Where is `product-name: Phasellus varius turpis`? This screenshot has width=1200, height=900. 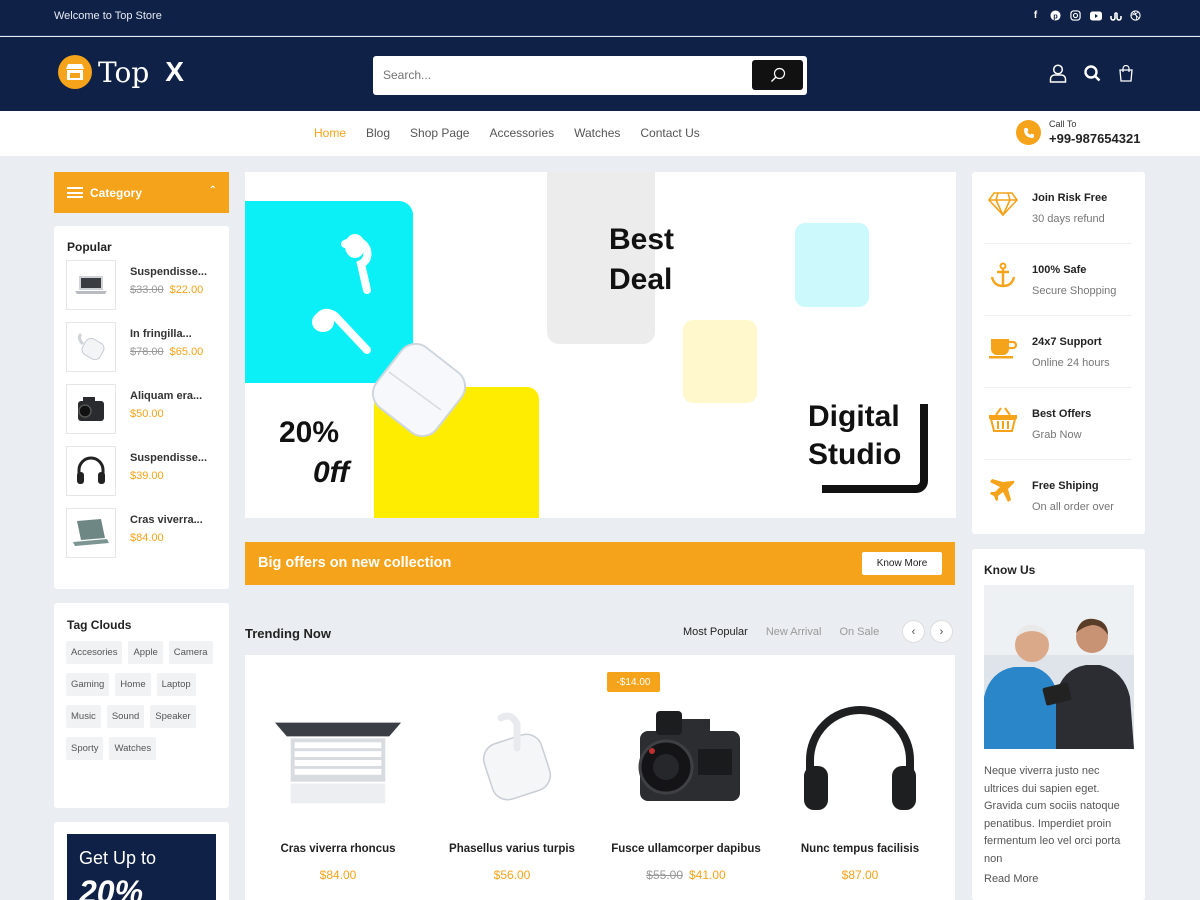
product-name: Phasellus varius turpis is located at coordinates (512, 849).